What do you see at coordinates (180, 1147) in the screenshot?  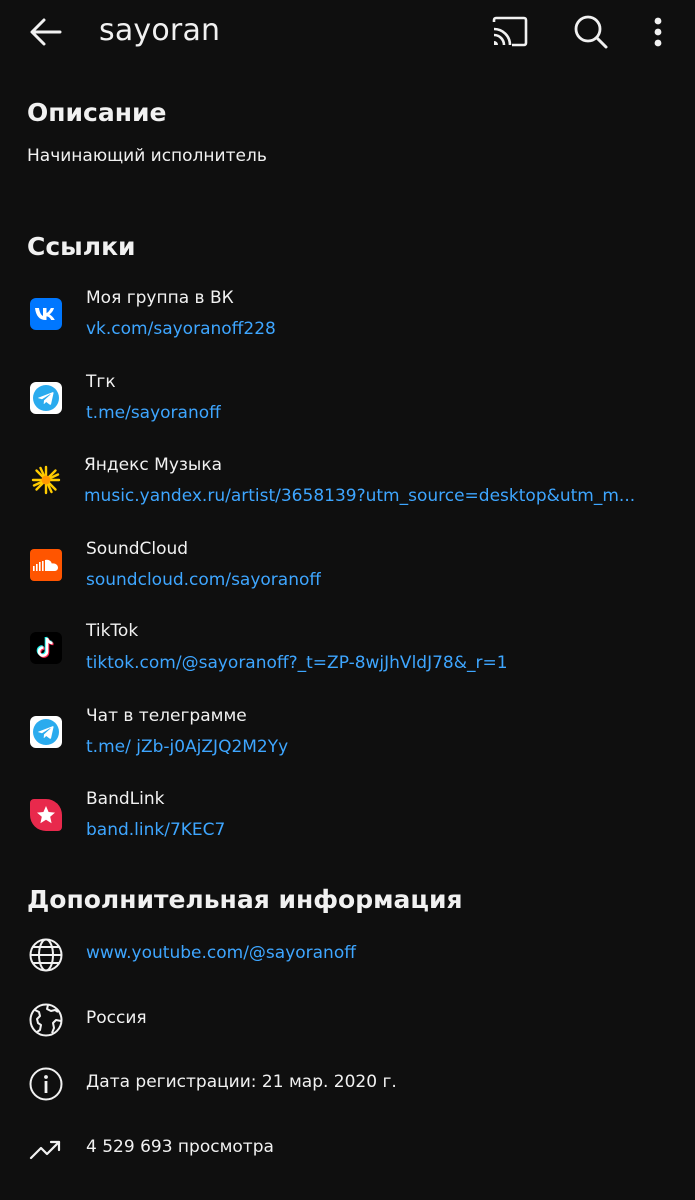 I see `views-count: 4 529 693 просмотра` at bounding box center [180, 1147].